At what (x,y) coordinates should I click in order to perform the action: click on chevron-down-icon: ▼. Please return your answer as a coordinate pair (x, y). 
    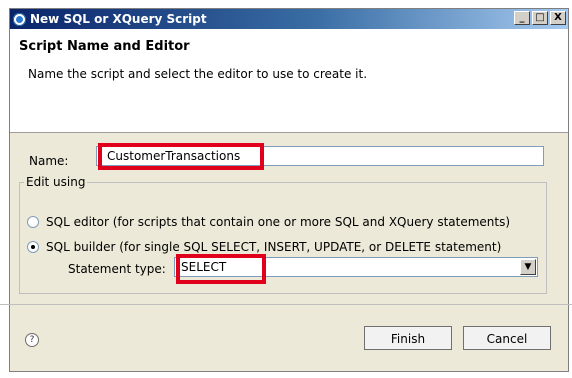
    Looking at the image, I should click on (528, 267).